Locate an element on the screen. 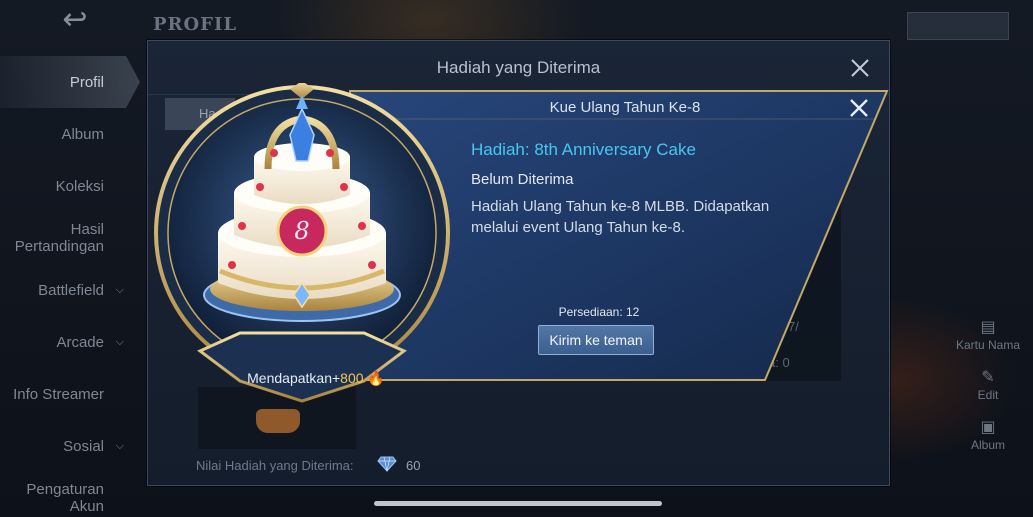 This screenshot has width=1033, height=517. action-label: Edit is located at coordinates (988, 395).